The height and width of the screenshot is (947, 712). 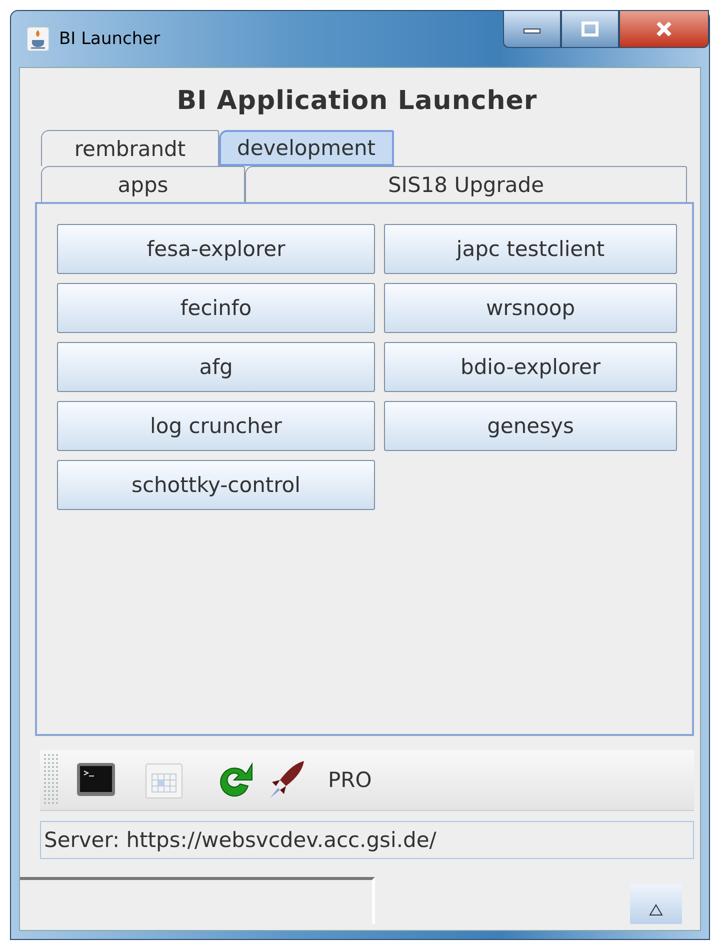 I want to click on tab: development, so click(x=306, y=148).